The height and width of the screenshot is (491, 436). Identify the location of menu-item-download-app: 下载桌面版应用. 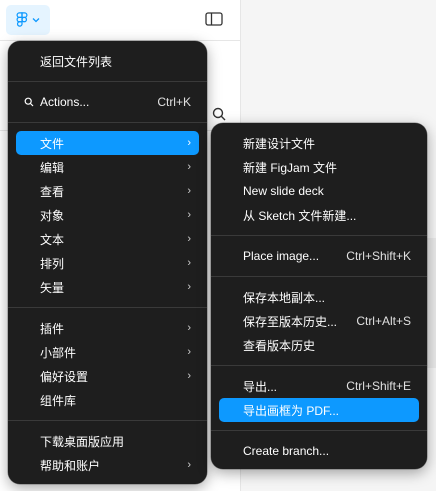
(107, 441).